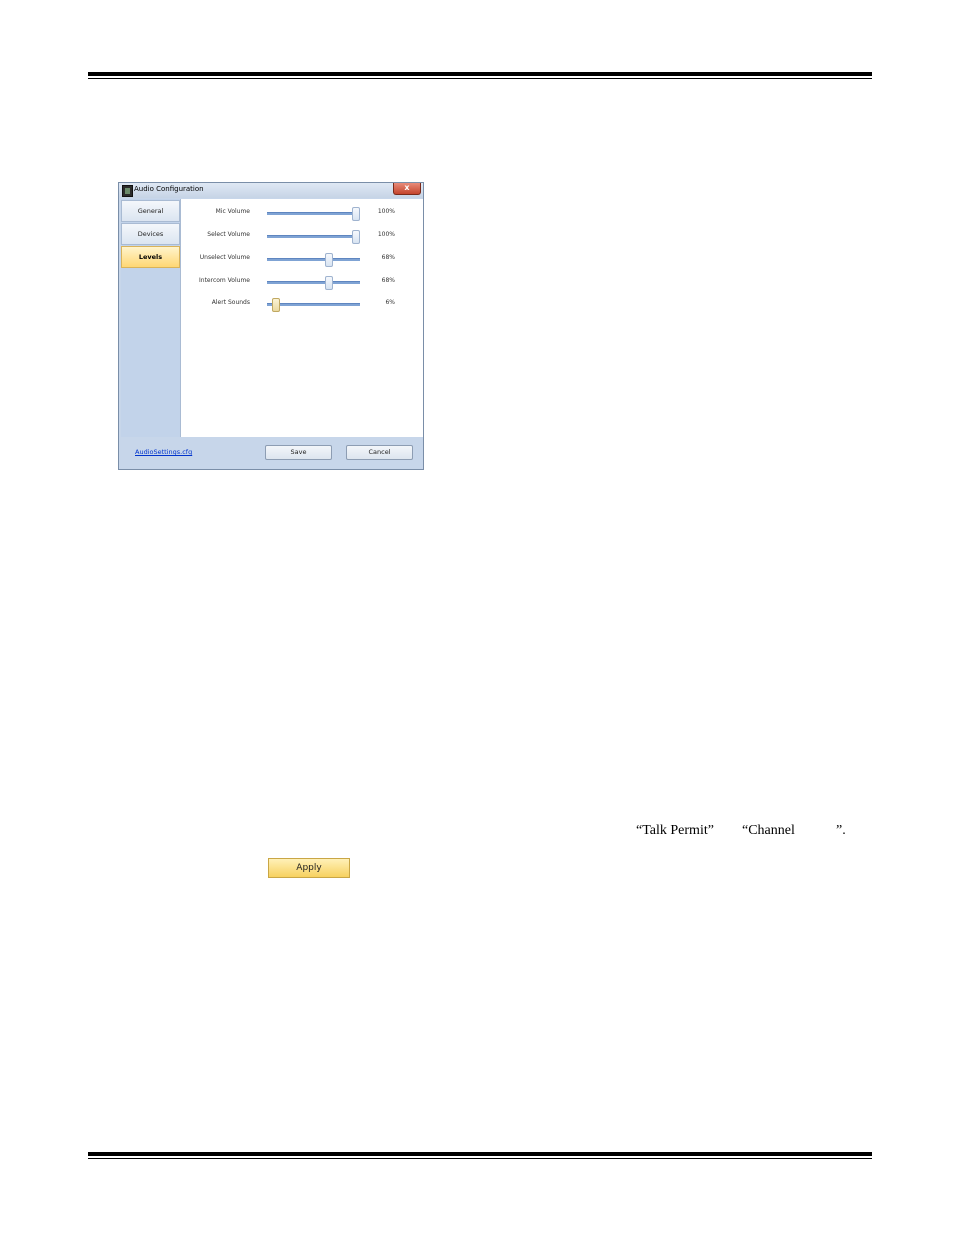  Describe the element at coordinates (480, 1158) in the screenshot. I see `footer-rule-thin` at that location.